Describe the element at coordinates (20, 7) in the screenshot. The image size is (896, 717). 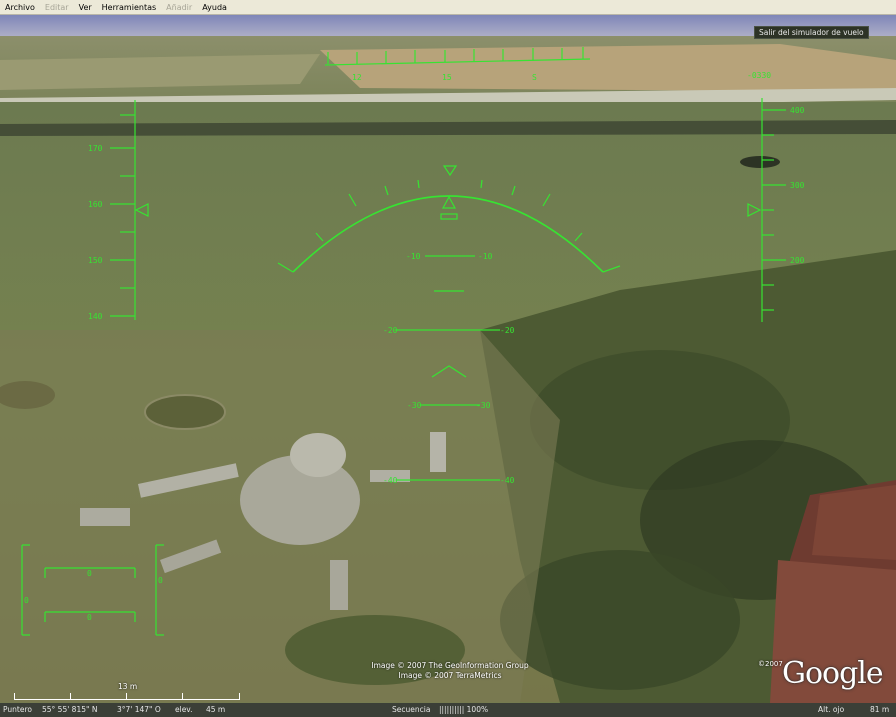
I see `menu-archivo: Archivo` at that location.